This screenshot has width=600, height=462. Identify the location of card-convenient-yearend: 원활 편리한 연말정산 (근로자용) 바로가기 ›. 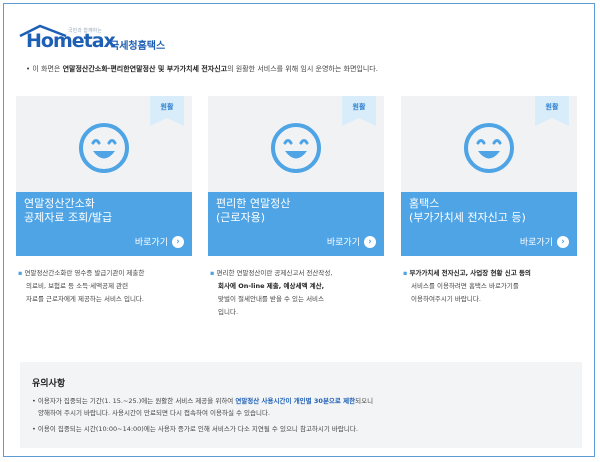
(296, 176).